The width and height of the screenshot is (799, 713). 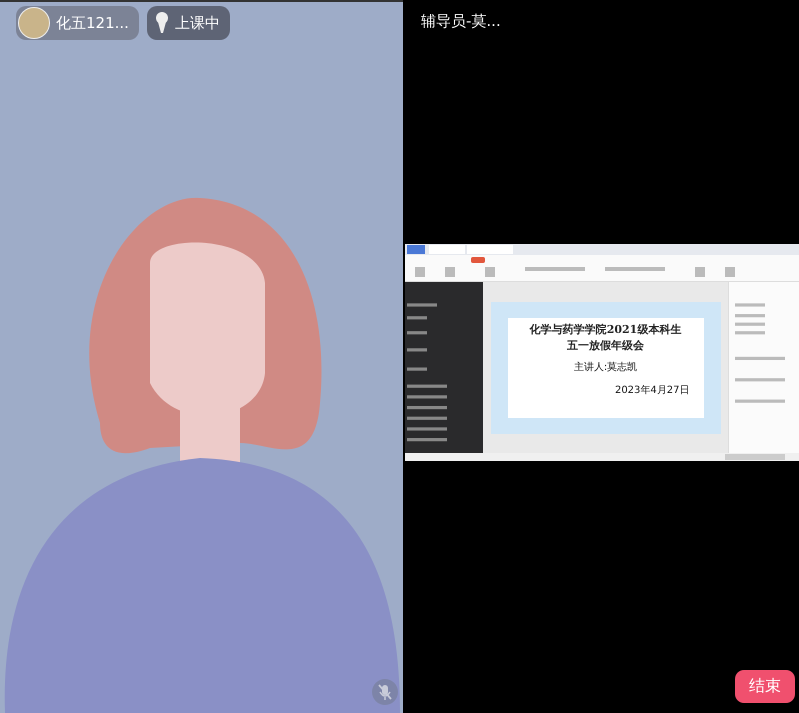 What do you see at coordinates (197, 23) in the screenshot?
I see `status-text: 上课中` at bounding box center [197, 23].